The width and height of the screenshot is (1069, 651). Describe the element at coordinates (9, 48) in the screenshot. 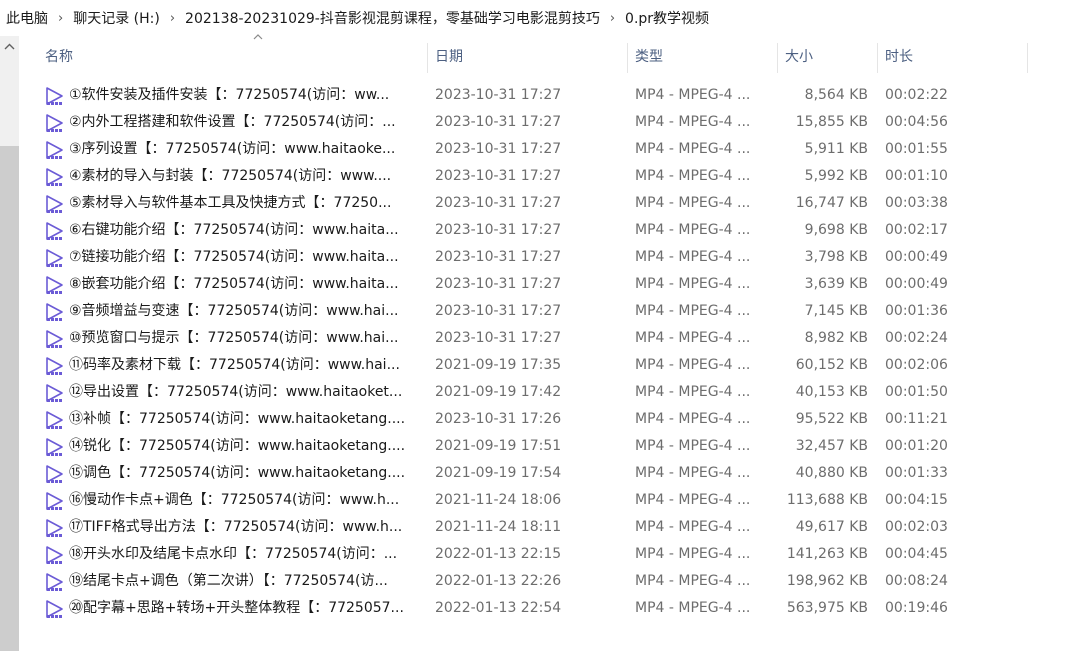

I see `scroll-up-arrow-icon` at that location.